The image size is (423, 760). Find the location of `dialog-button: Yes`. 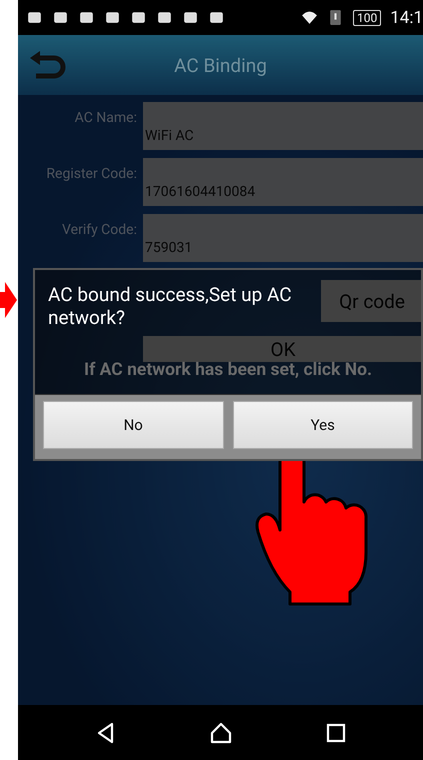

dialog-button: Yes is located at coordinates (322, 424).